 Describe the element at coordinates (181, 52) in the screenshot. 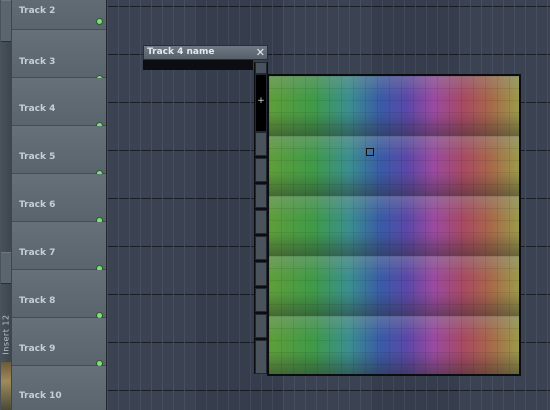

I see `dialog-title: Track 4 name` at that location.